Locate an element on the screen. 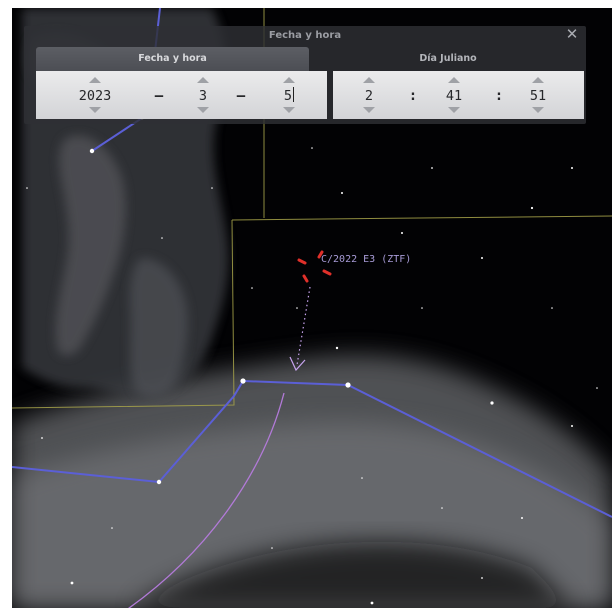 The width and height of the screenshot is (616, 612). tab-date-time: Fecha y hora is located at coordinates (172, 59).